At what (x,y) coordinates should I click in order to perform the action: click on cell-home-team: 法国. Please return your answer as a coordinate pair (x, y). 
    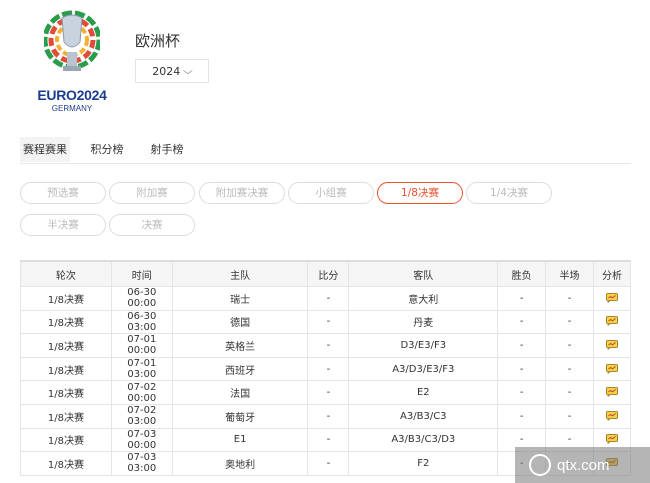
    Looking at the image, I should click on (240, 392).